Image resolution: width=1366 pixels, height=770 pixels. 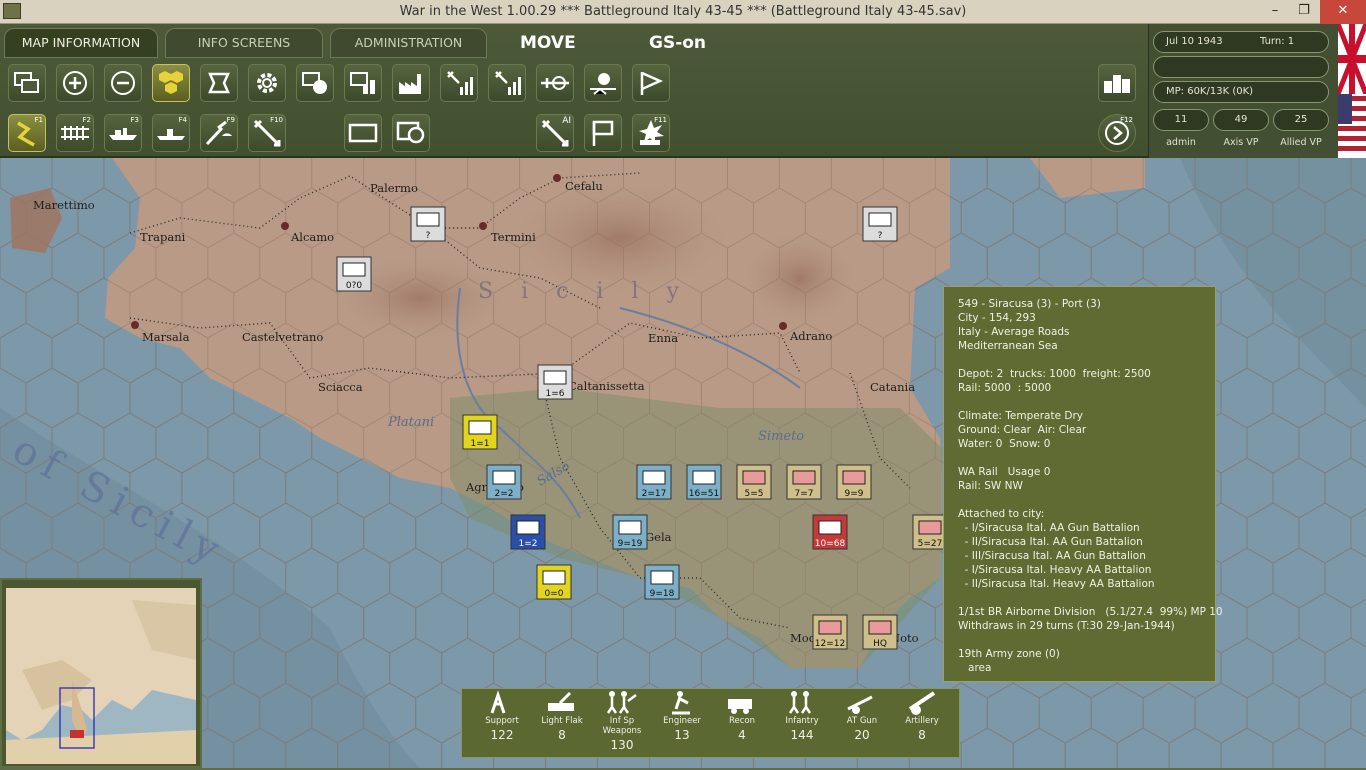 I want to click on unit-counter: 5=5, so click(x=754, y=482).